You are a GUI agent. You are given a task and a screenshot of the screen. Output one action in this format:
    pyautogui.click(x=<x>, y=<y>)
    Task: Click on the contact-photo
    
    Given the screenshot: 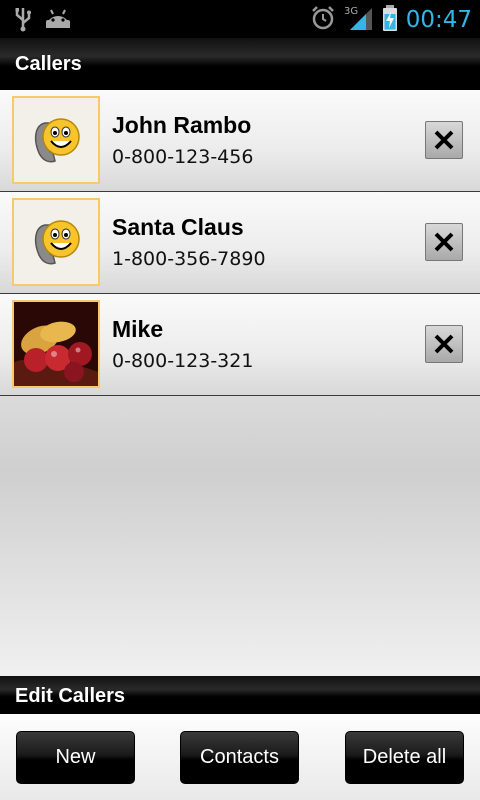 What is the action you would take?
    pyautogui.click(x=56, y=344)
    